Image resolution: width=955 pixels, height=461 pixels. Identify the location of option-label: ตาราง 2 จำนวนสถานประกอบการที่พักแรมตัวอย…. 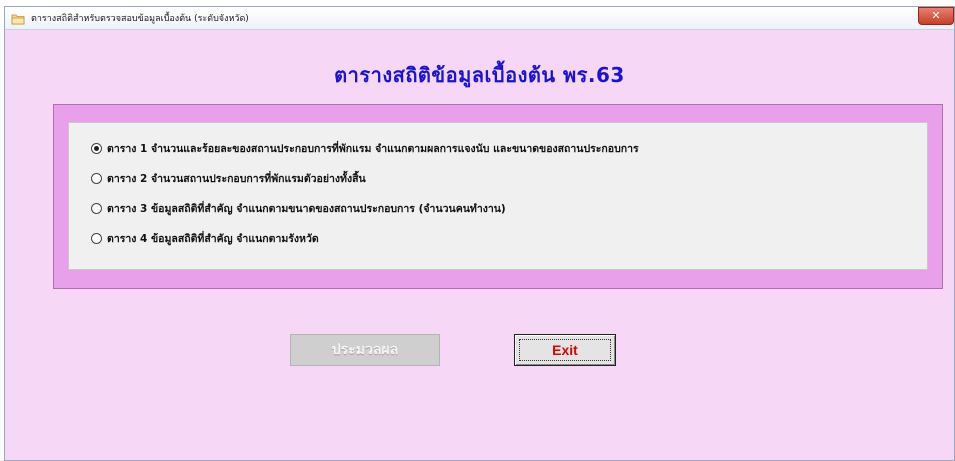
(236, 179).